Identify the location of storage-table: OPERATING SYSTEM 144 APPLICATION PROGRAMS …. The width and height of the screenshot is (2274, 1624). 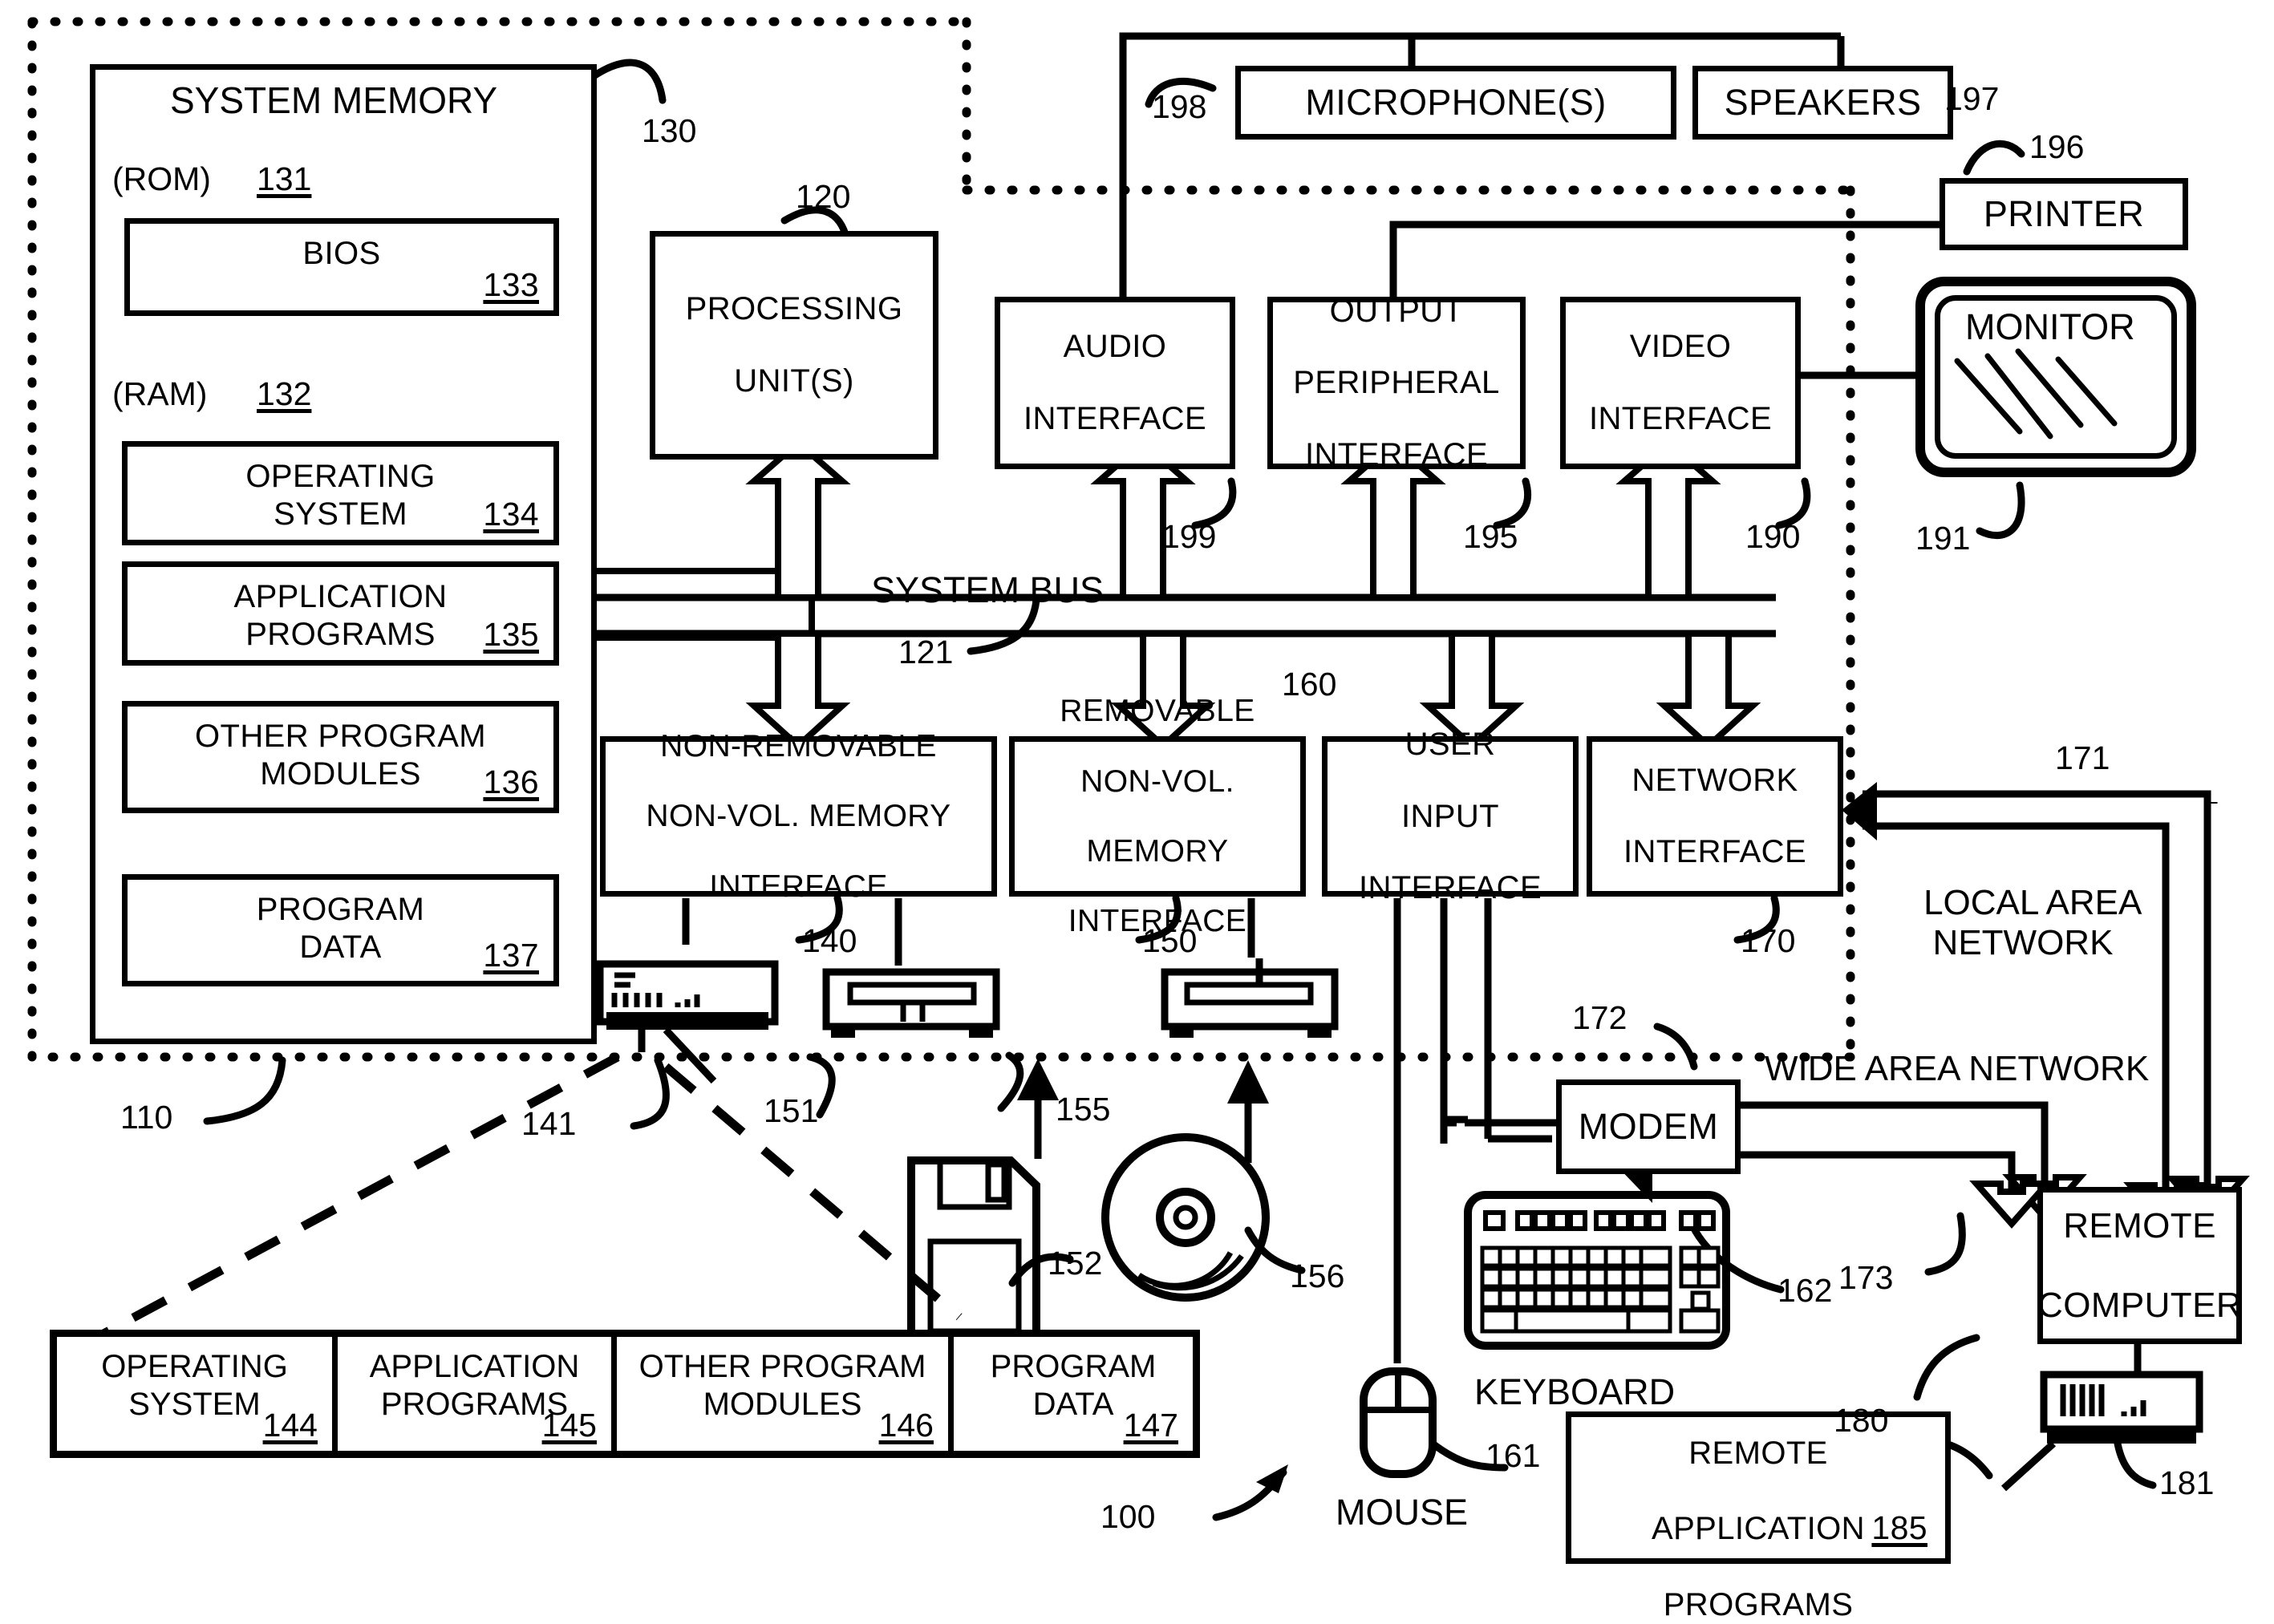
(625, 1394).